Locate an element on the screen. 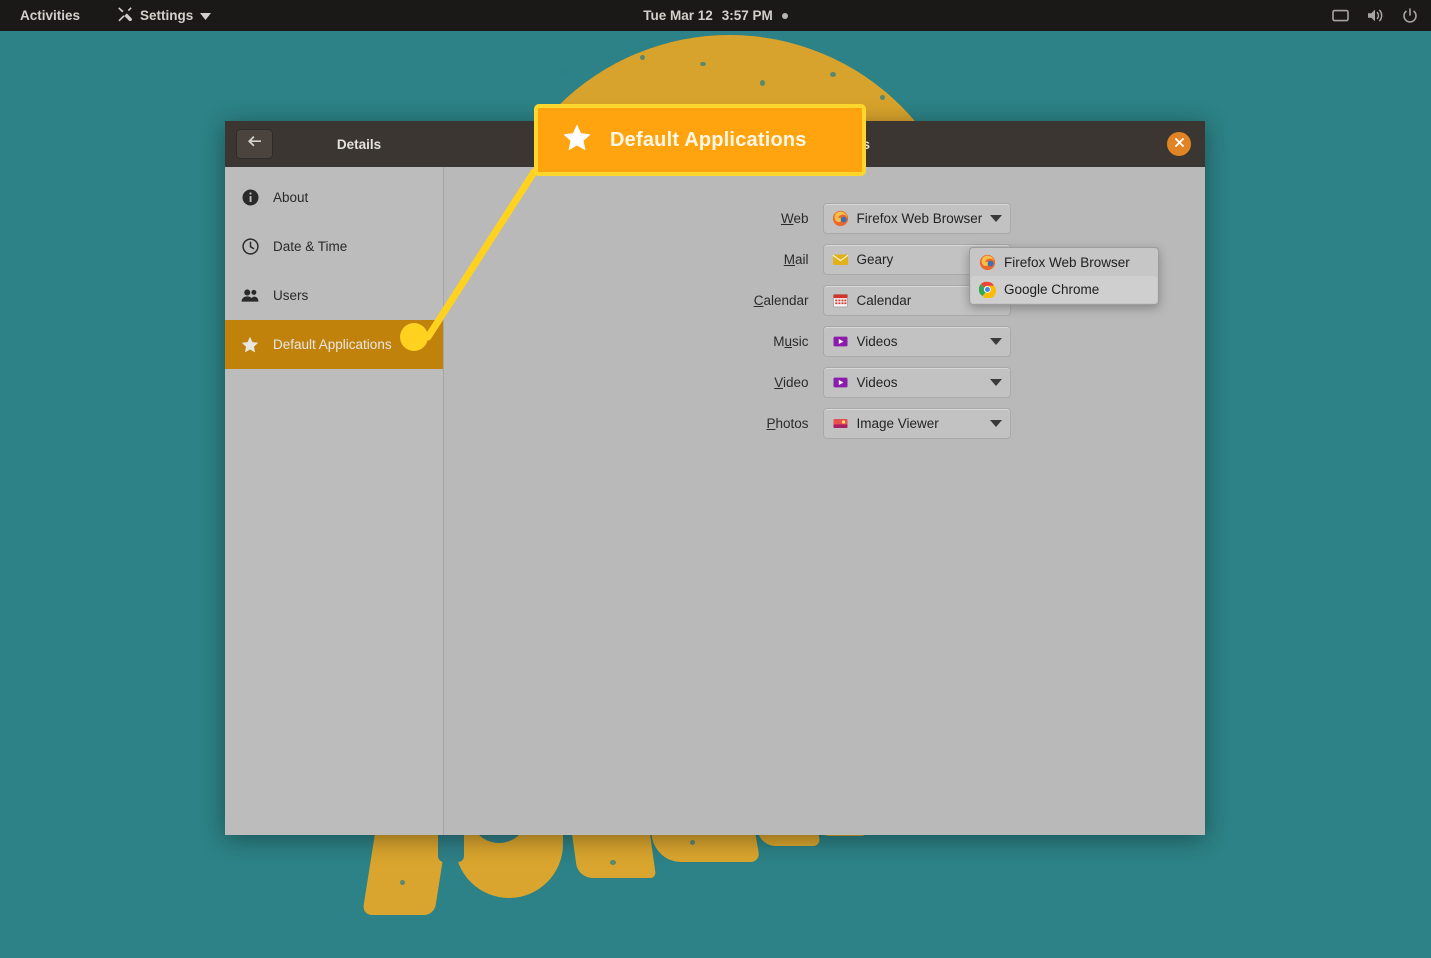  combo-photos: Image Viewer is located at coordinates (916, 423).